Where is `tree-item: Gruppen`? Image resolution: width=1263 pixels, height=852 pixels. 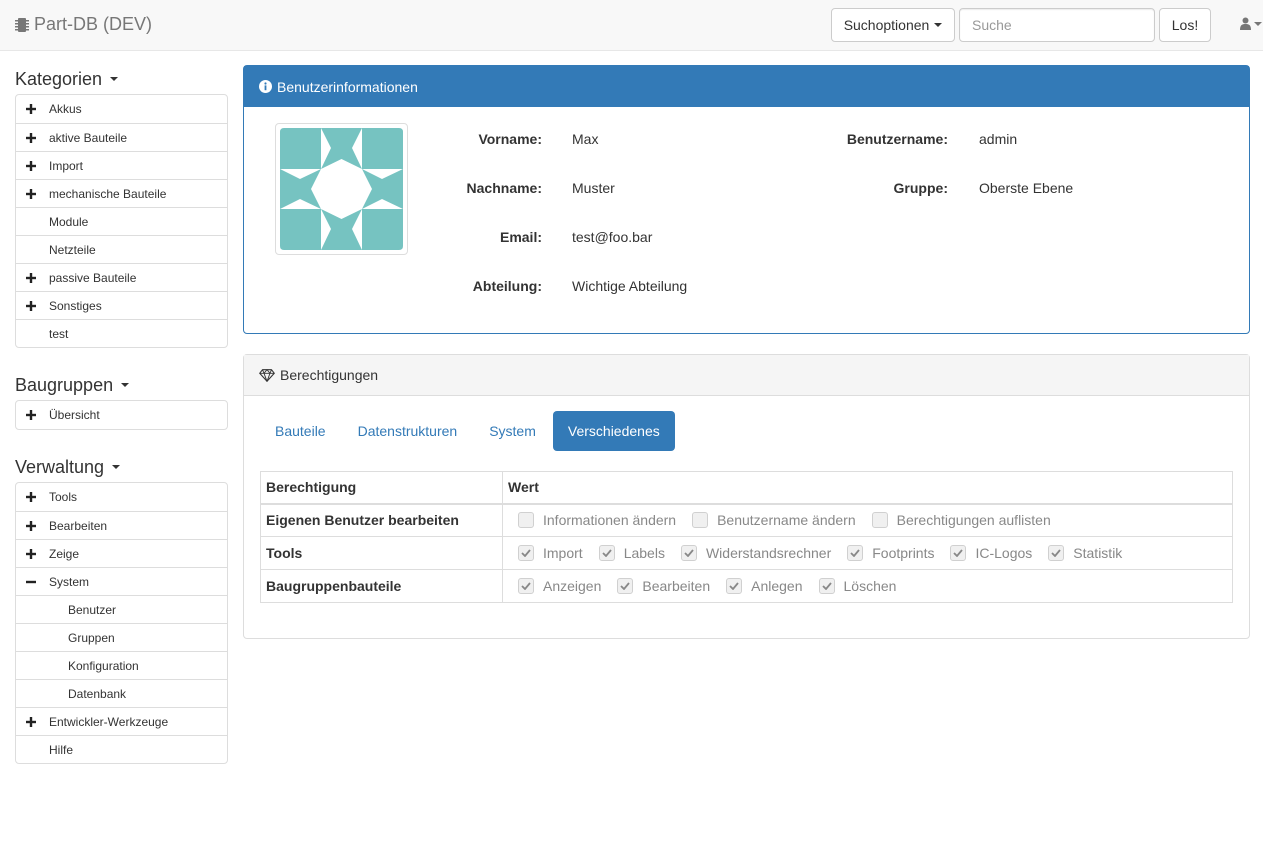 tree-item: Gruppen is located at coordinates (121, 637).